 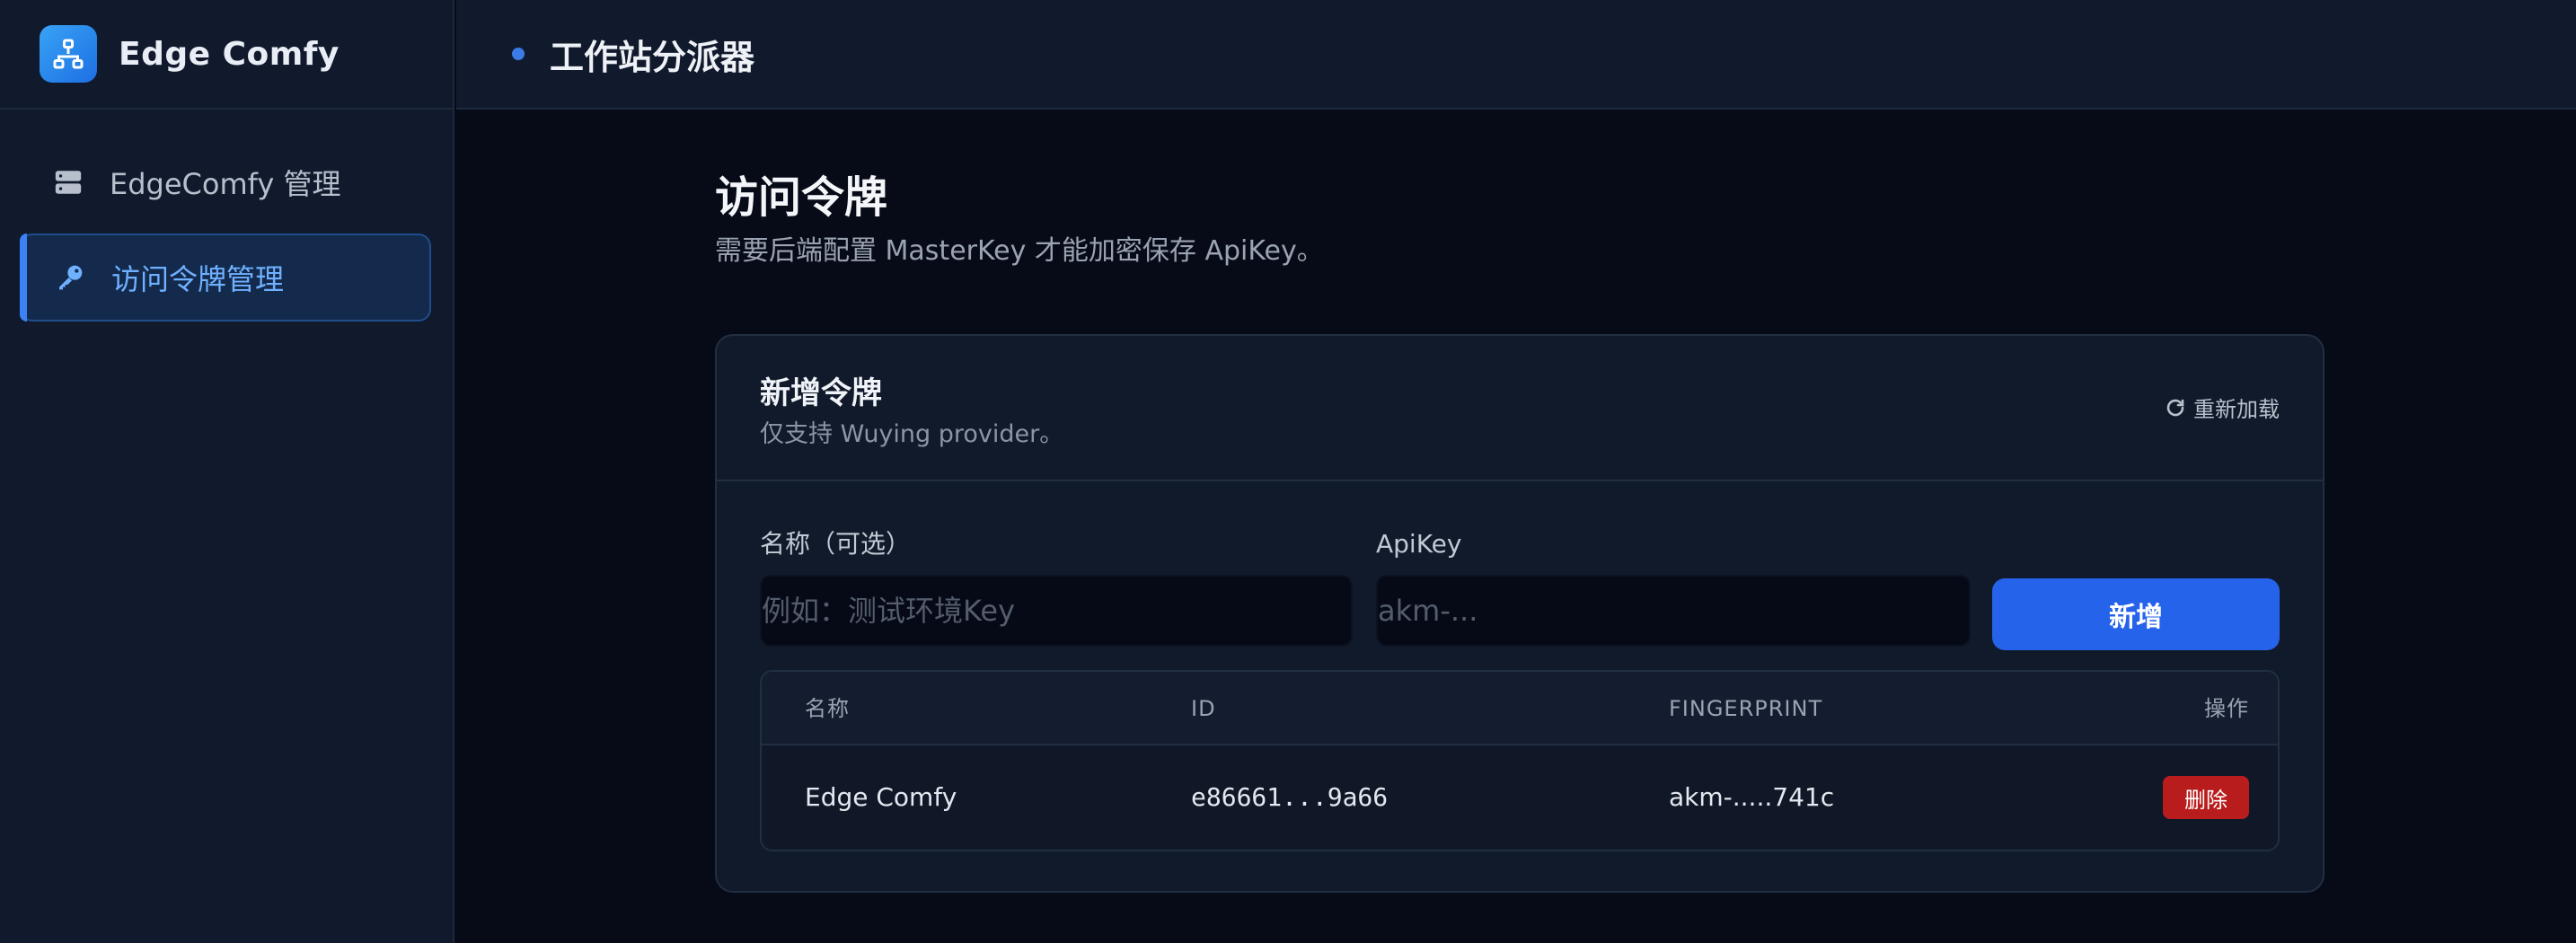 I want to click on page-head: 访问令牌 需要后端配置 MasterKey 才能加密保存 ApiKey。, so click(x=1019, y=220).